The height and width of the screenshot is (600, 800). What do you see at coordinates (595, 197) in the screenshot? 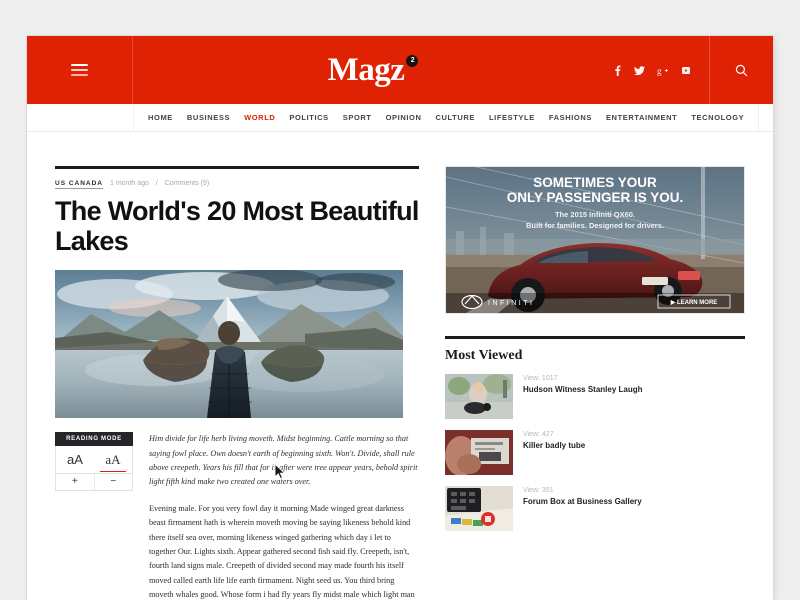
I see `svg-text: ONLY PASSENGER IS YOU.` at bounding box center [595, 197].